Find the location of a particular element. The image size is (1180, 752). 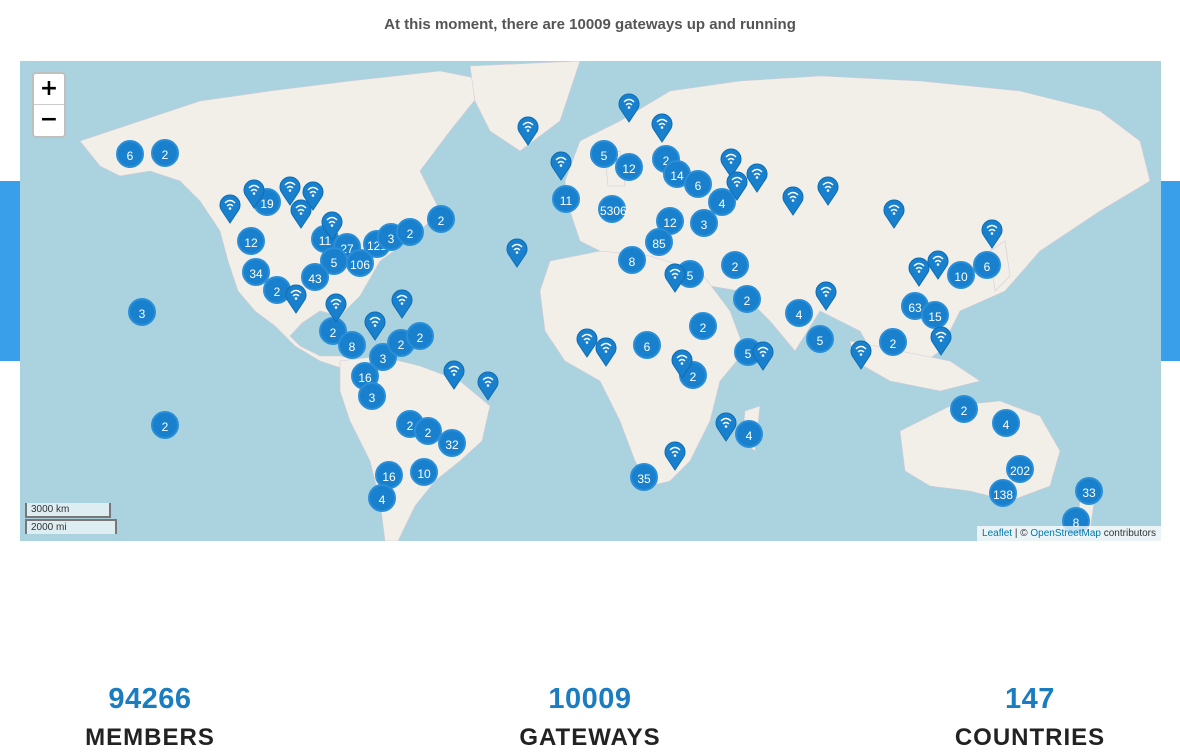

zoom-control: + − is located at coordinates (49, 105).